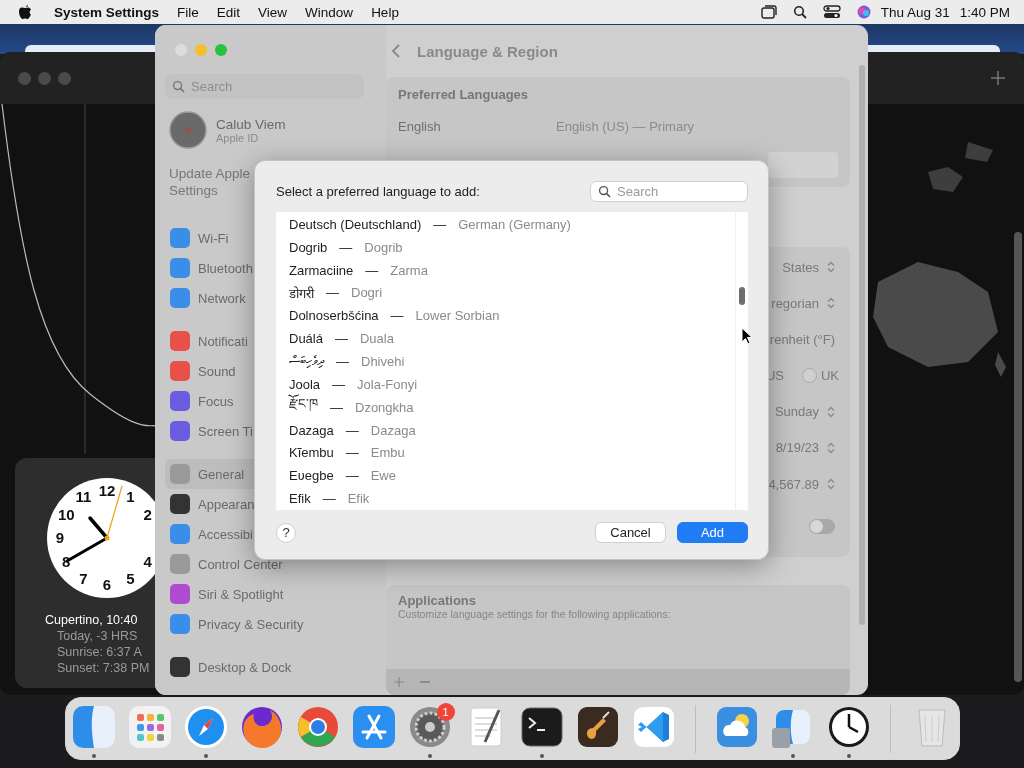 Image resolution: width=1024 pixels, height=768 pixels. What do you see at coordinates (535, 614) in the screenshot?
I see `section-description: Customize language settings for the following applications:` at bounding box center [535, 614].